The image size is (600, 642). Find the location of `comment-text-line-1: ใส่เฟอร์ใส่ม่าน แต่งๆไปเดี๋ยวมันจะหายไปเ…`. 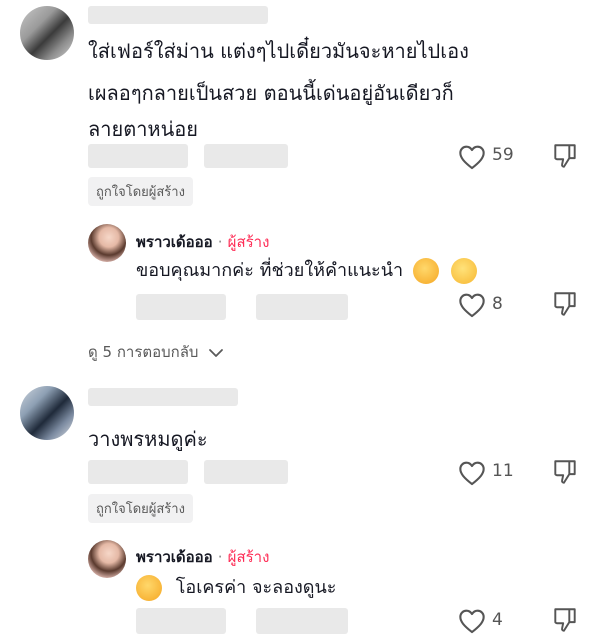

comment-text-line-1: ใส่เฟอร์ใส่ม่าน แต่งๆไปเดี๋ยวมันจะหายไปเ… is located at coordinates (278, 51).